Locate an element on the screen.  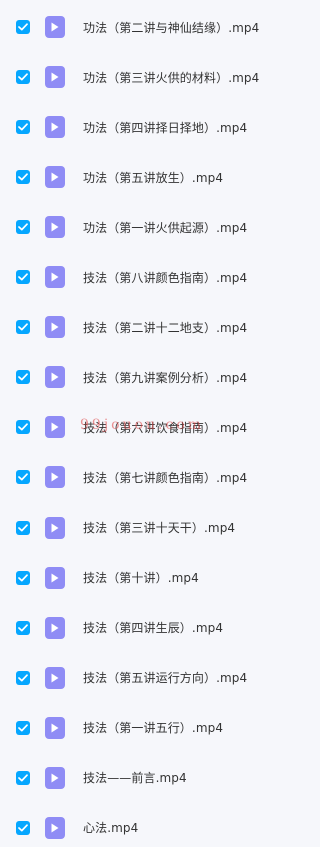
file-row: 技法——前言.mp4 is located at coordinates (147, 778).